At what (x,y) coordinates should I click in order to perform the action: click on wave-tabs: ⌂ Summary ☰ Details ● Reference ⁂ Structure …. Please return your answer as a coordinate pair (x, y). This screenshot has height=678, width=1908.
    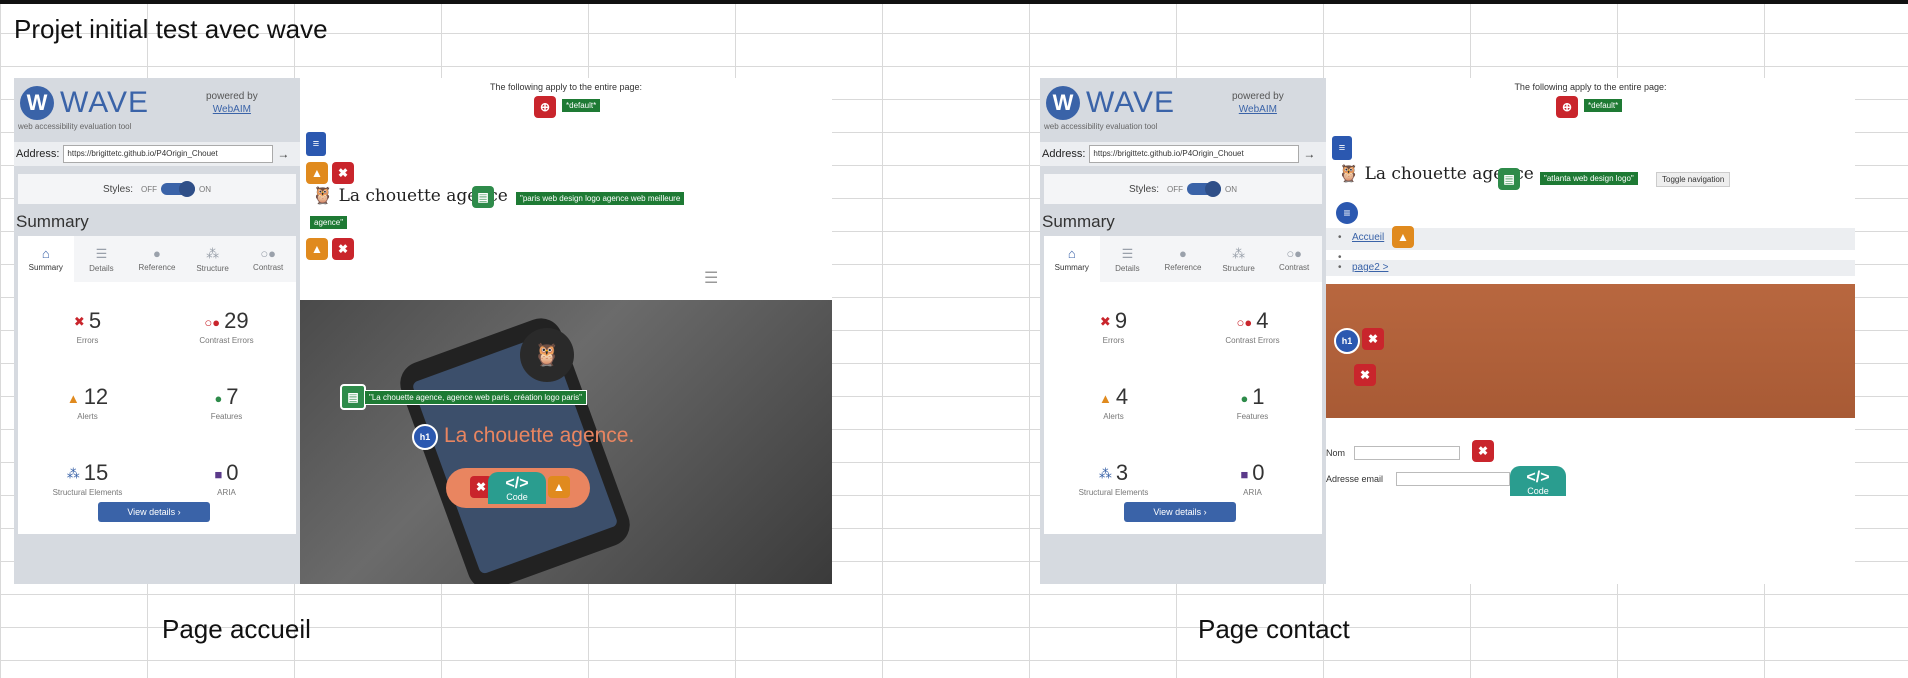
    Looking at the image, I should click on (1183, 259).